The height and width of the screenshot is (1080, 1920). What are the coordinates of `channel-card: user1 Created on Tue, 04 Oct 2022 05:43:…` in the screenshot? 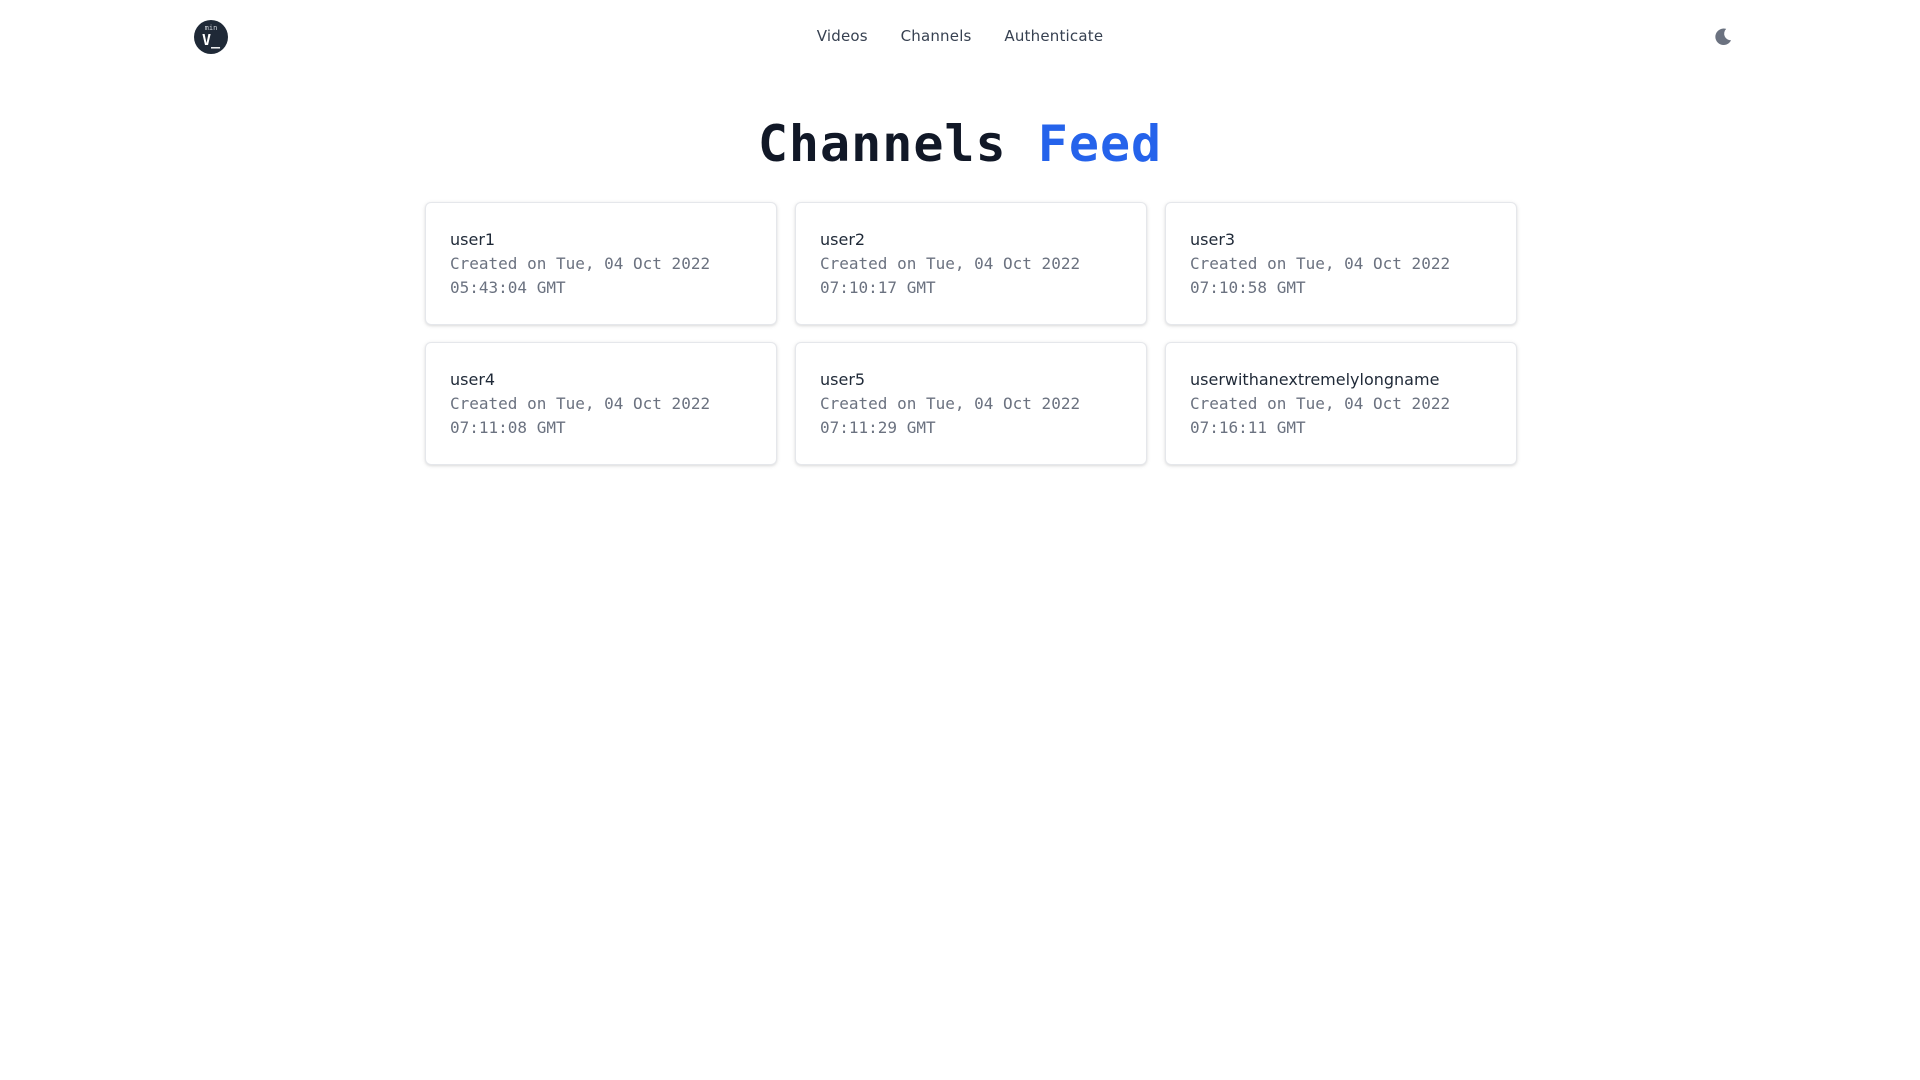 It's located at (601, 263).